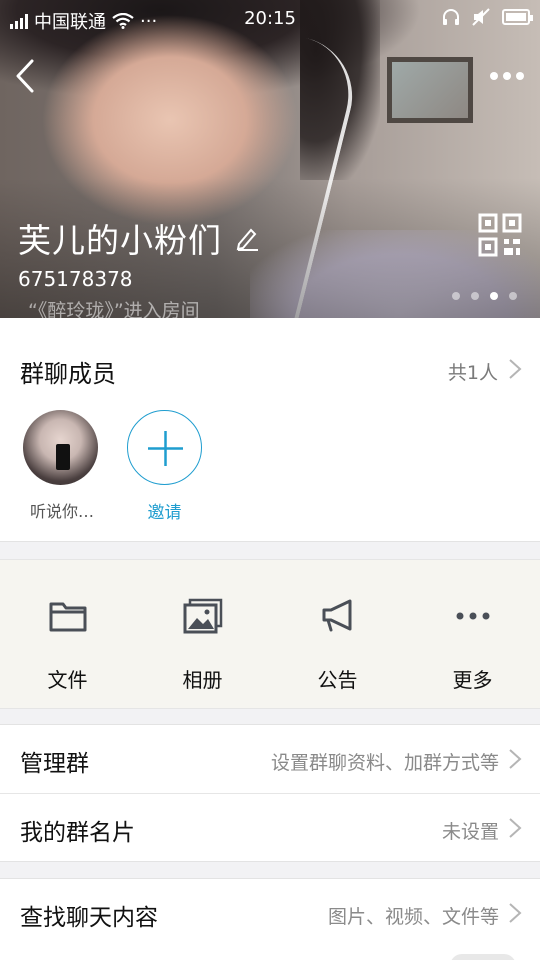 The width and height of the screenshot is (540, 960). What do you see at coordinates (77, 833) in the screenshot?
I see `row-title: 我的群名片` at bounding box center [77, 833].